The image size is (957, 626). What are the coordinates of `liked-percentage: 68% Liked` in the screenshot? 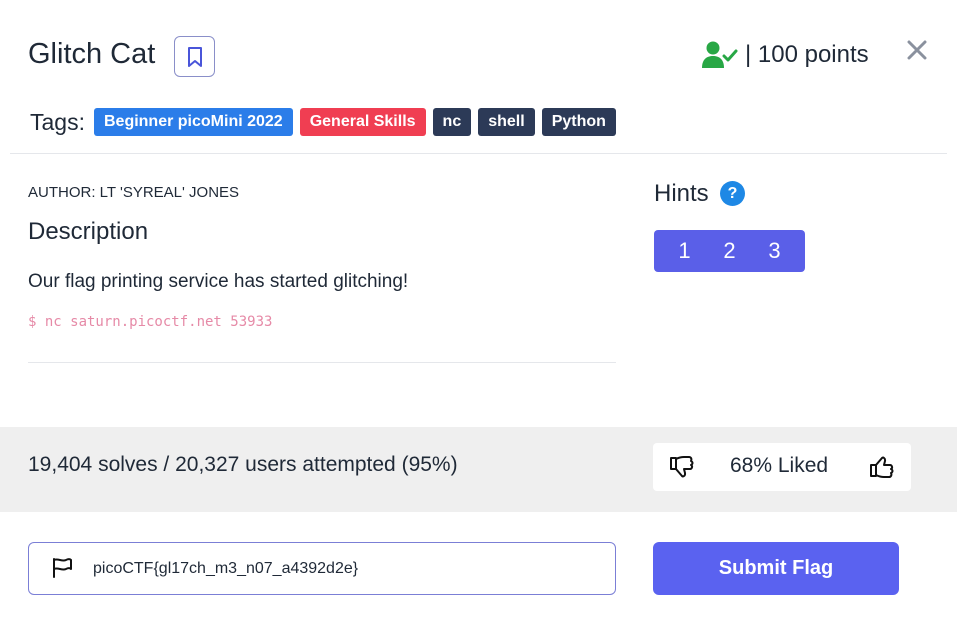 It's located at (779, 465).